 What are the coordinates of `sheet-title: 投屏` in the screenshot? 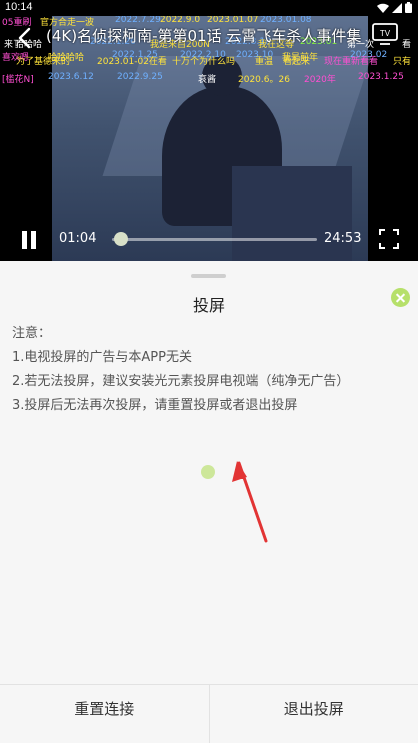 It's located at (208, 305).